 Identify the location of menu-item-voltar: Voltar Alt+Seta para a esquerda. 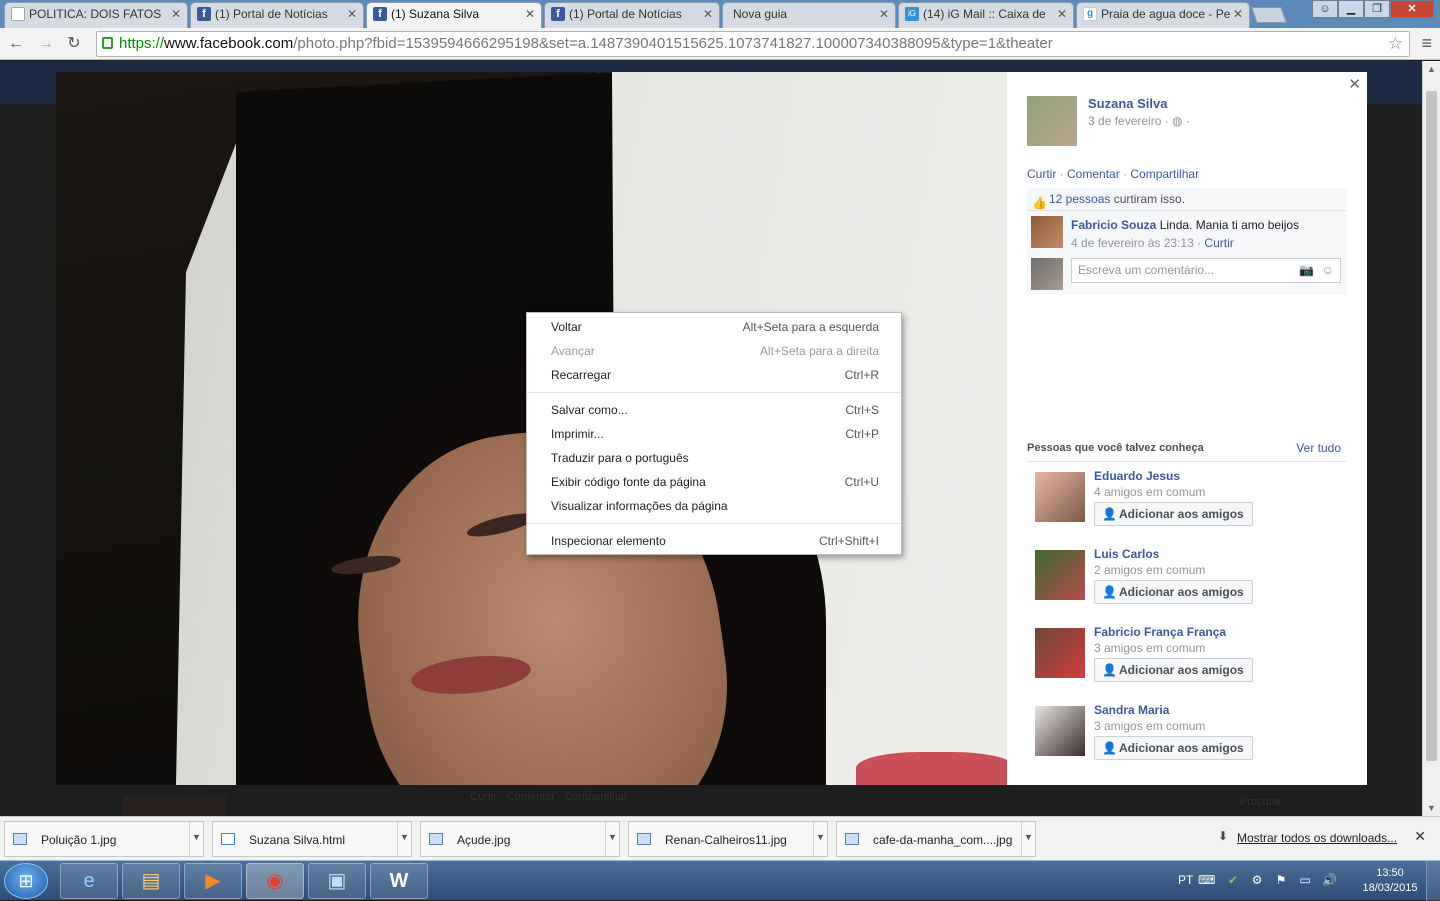
(714, 327).